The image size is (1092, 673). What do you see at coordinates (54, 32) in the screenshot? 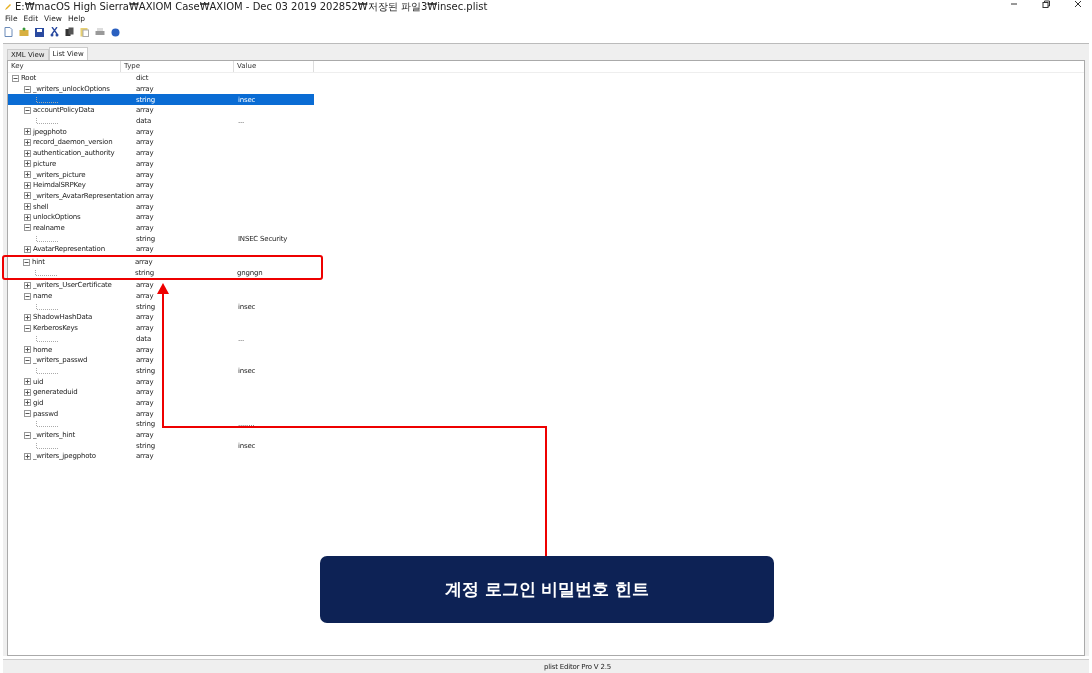
I see `scissors-icon` at bounding box center [54, 32].